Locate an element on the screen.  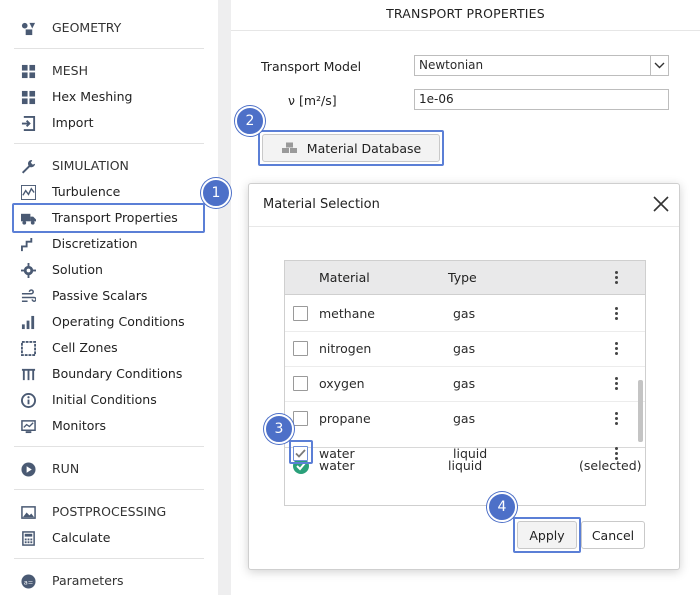
column-header-material: Material is located at coordinates (344, 277).